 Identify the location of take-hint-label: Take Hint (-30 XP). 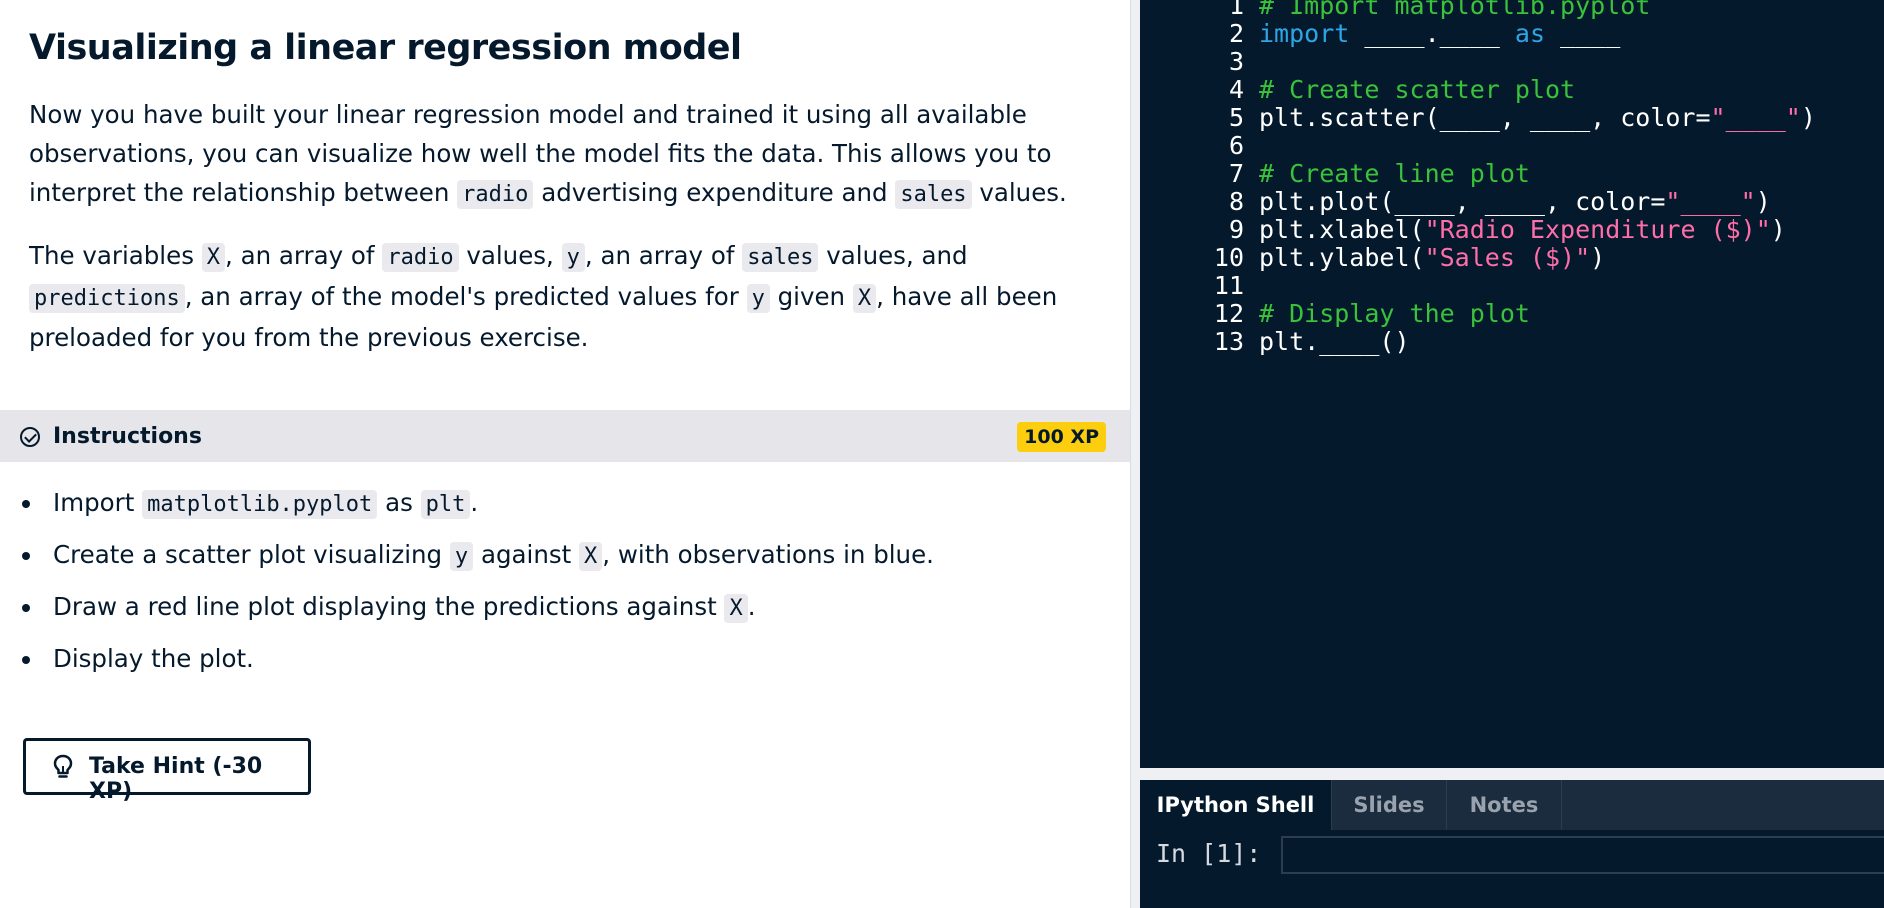
(176, 779).